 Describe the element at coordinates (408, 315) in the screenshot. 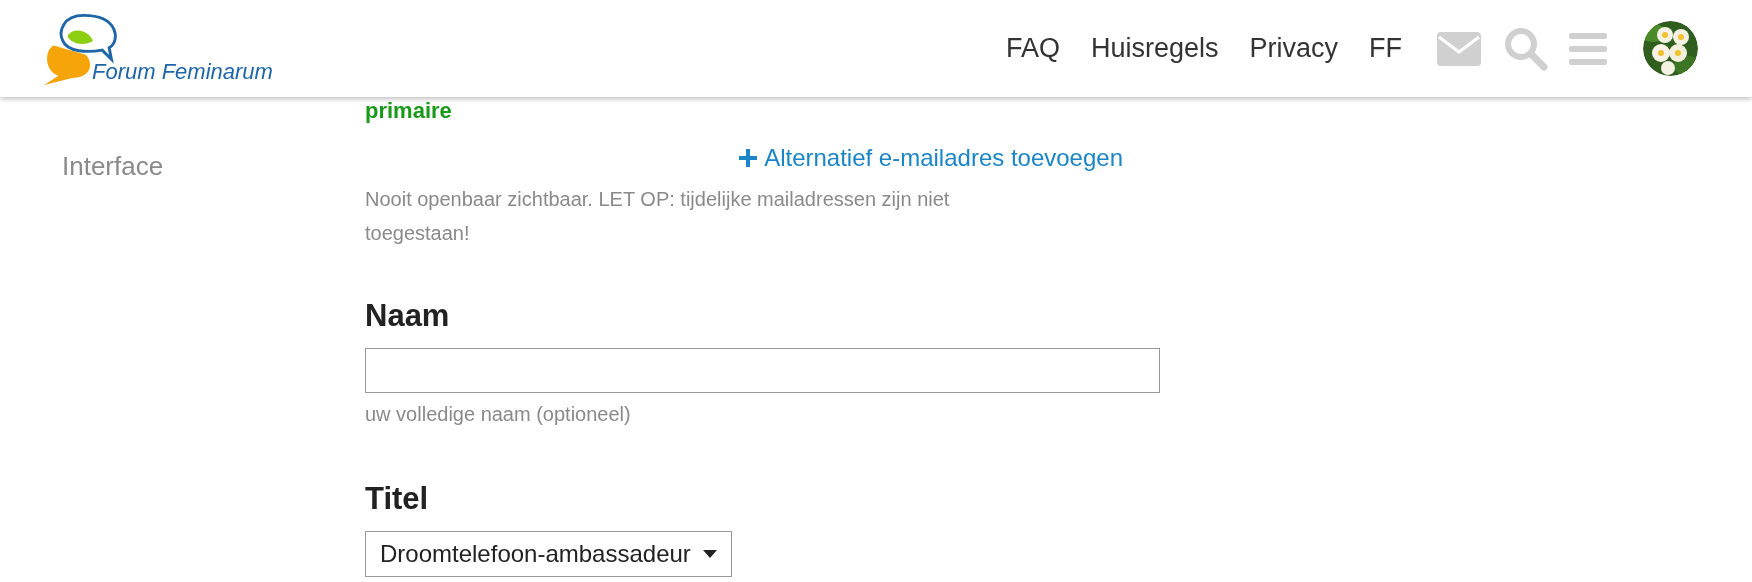

I see `field-label: Naam` at that location.